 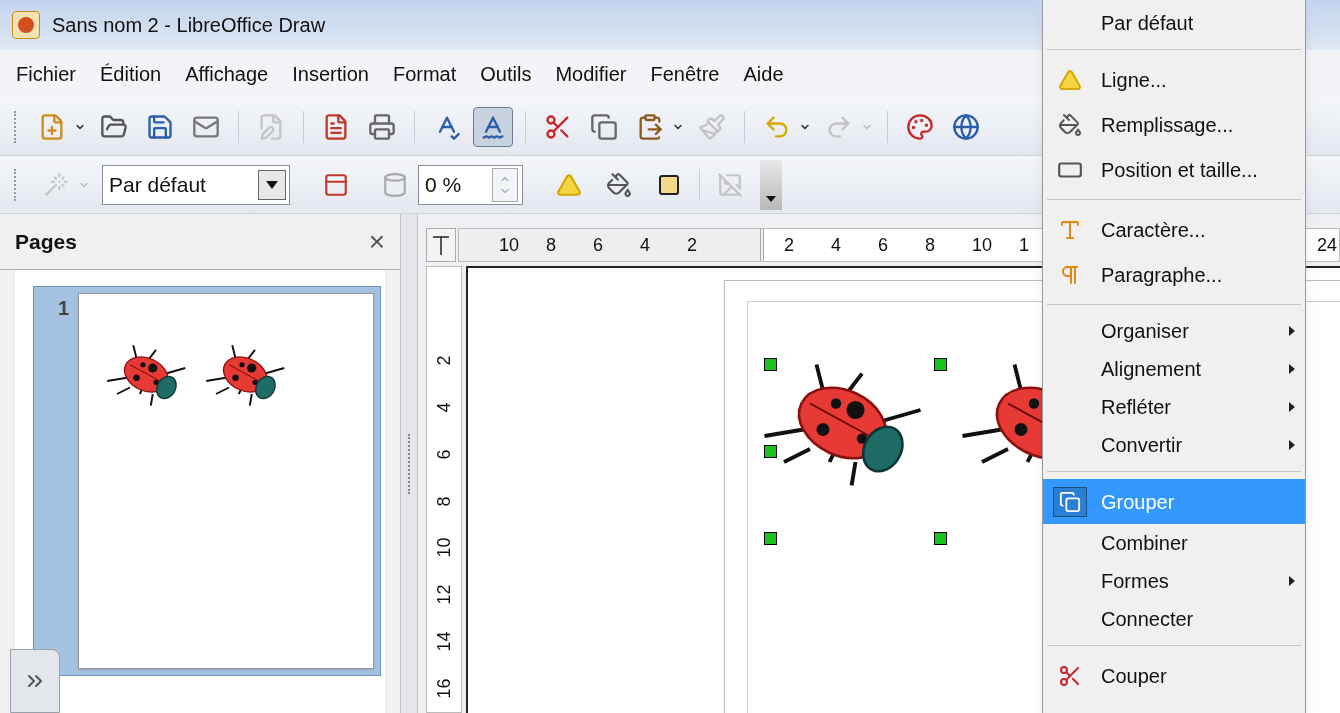 What do you see at coordinates (730, 184) in the screenshot?
I see `image-icon` at bounding box center [730, 184].